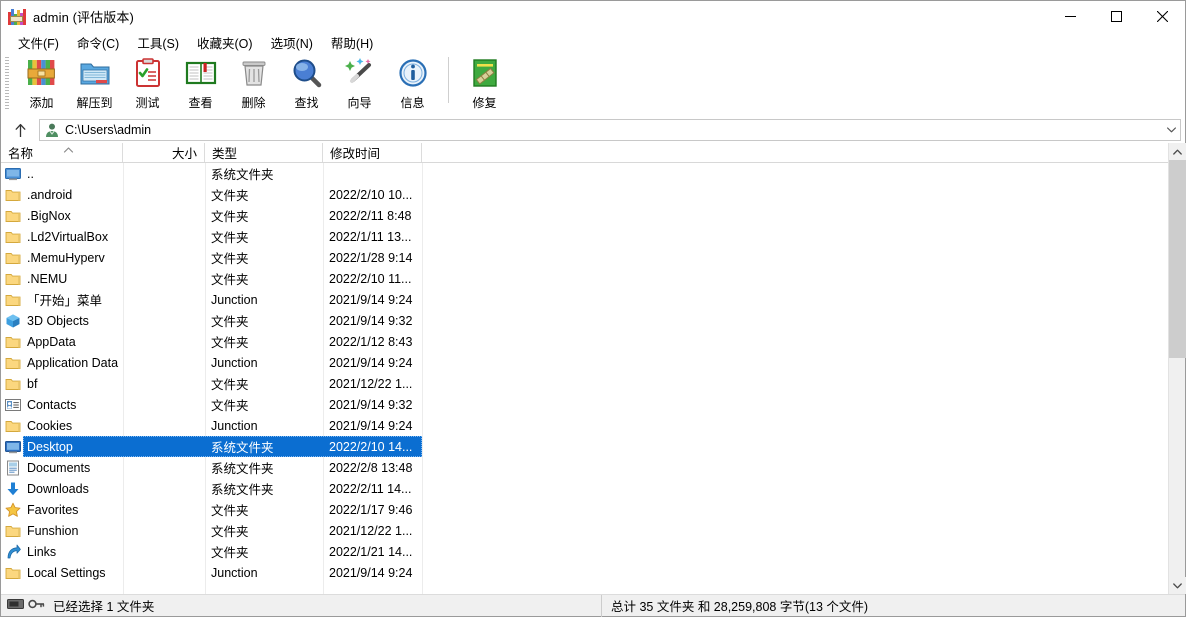 The image size is (1186, 617). I want to click on close-button, so click(1162, 16).